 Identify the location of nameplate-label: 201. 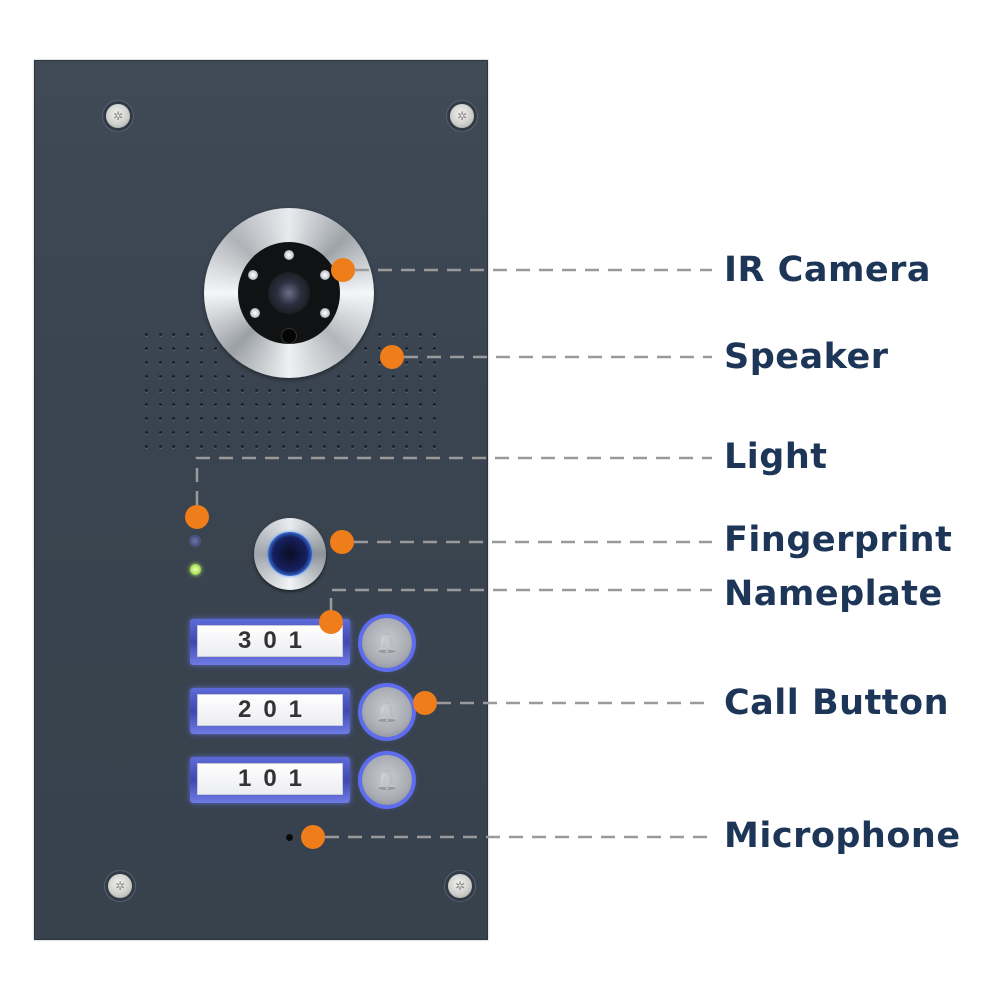
(270, 710).